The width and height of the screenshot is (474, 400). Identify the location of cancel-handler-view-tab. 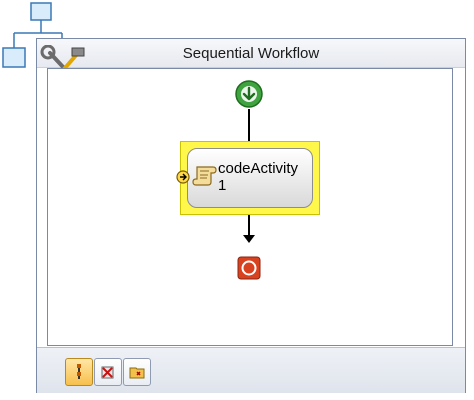
(108, 372).